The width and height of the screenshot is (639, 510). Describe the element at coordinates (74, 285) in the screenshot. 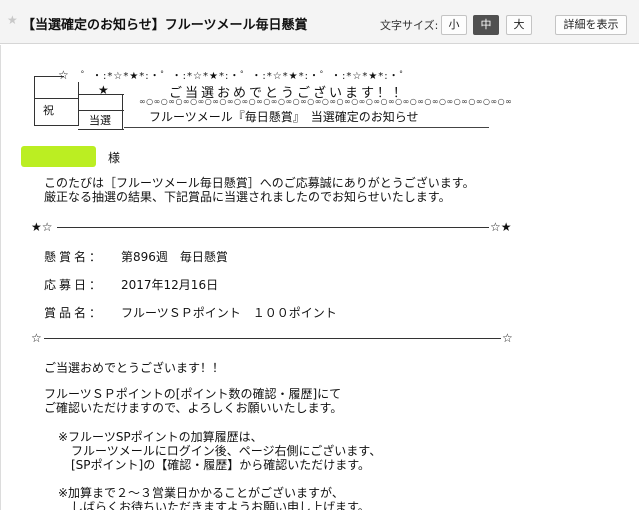

I see `prize-field-label: 応募日：` at that location.